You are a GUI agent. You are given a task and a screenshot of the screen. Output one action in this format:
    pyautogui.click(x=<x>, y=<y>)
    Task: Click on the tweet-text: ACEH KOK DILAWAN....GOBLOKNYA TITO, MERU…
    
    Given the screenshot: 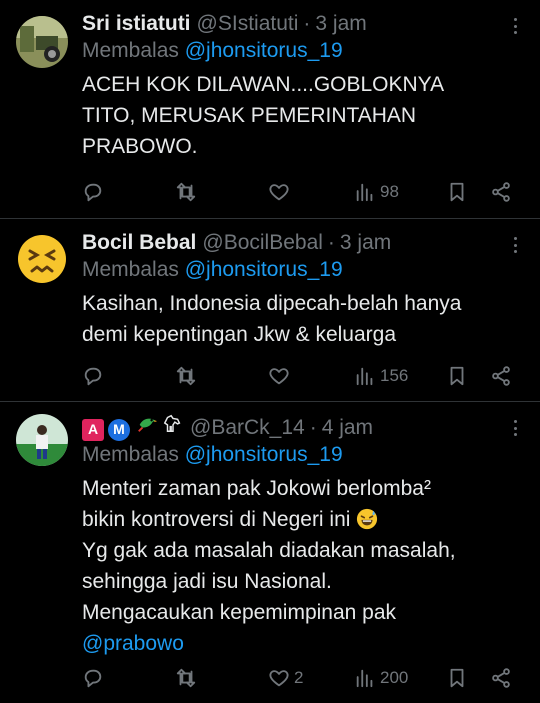 What is the action you would take?
    pyautogui.click(x=263, y=115)
    